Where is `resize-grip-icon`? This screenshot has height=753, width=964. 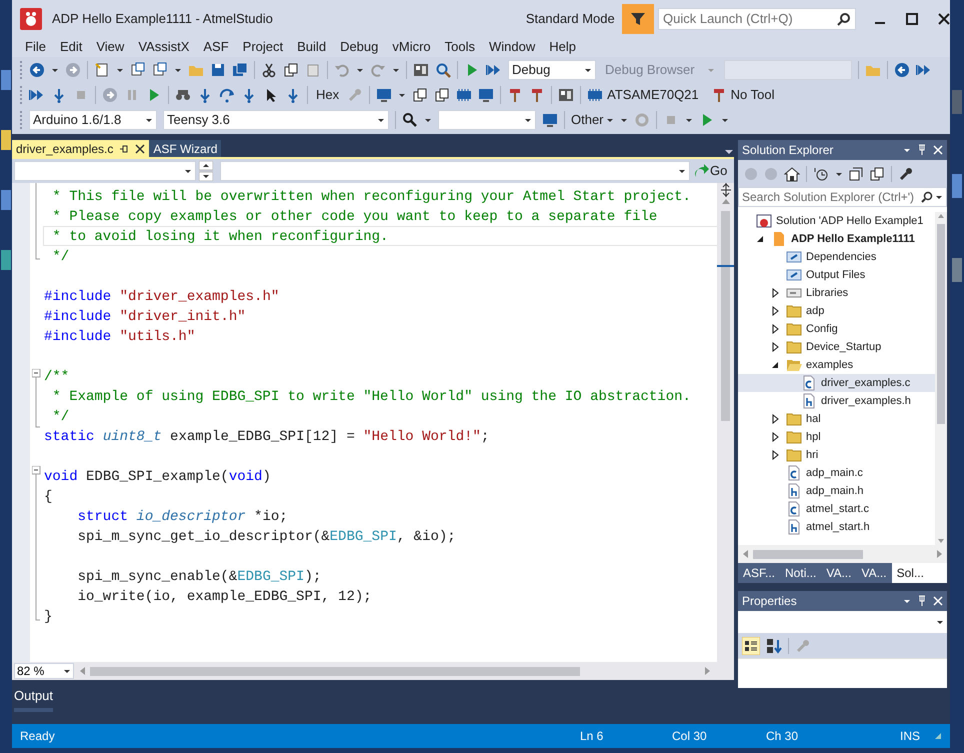
resize-grip-icon is located at coordinates (938, 736).